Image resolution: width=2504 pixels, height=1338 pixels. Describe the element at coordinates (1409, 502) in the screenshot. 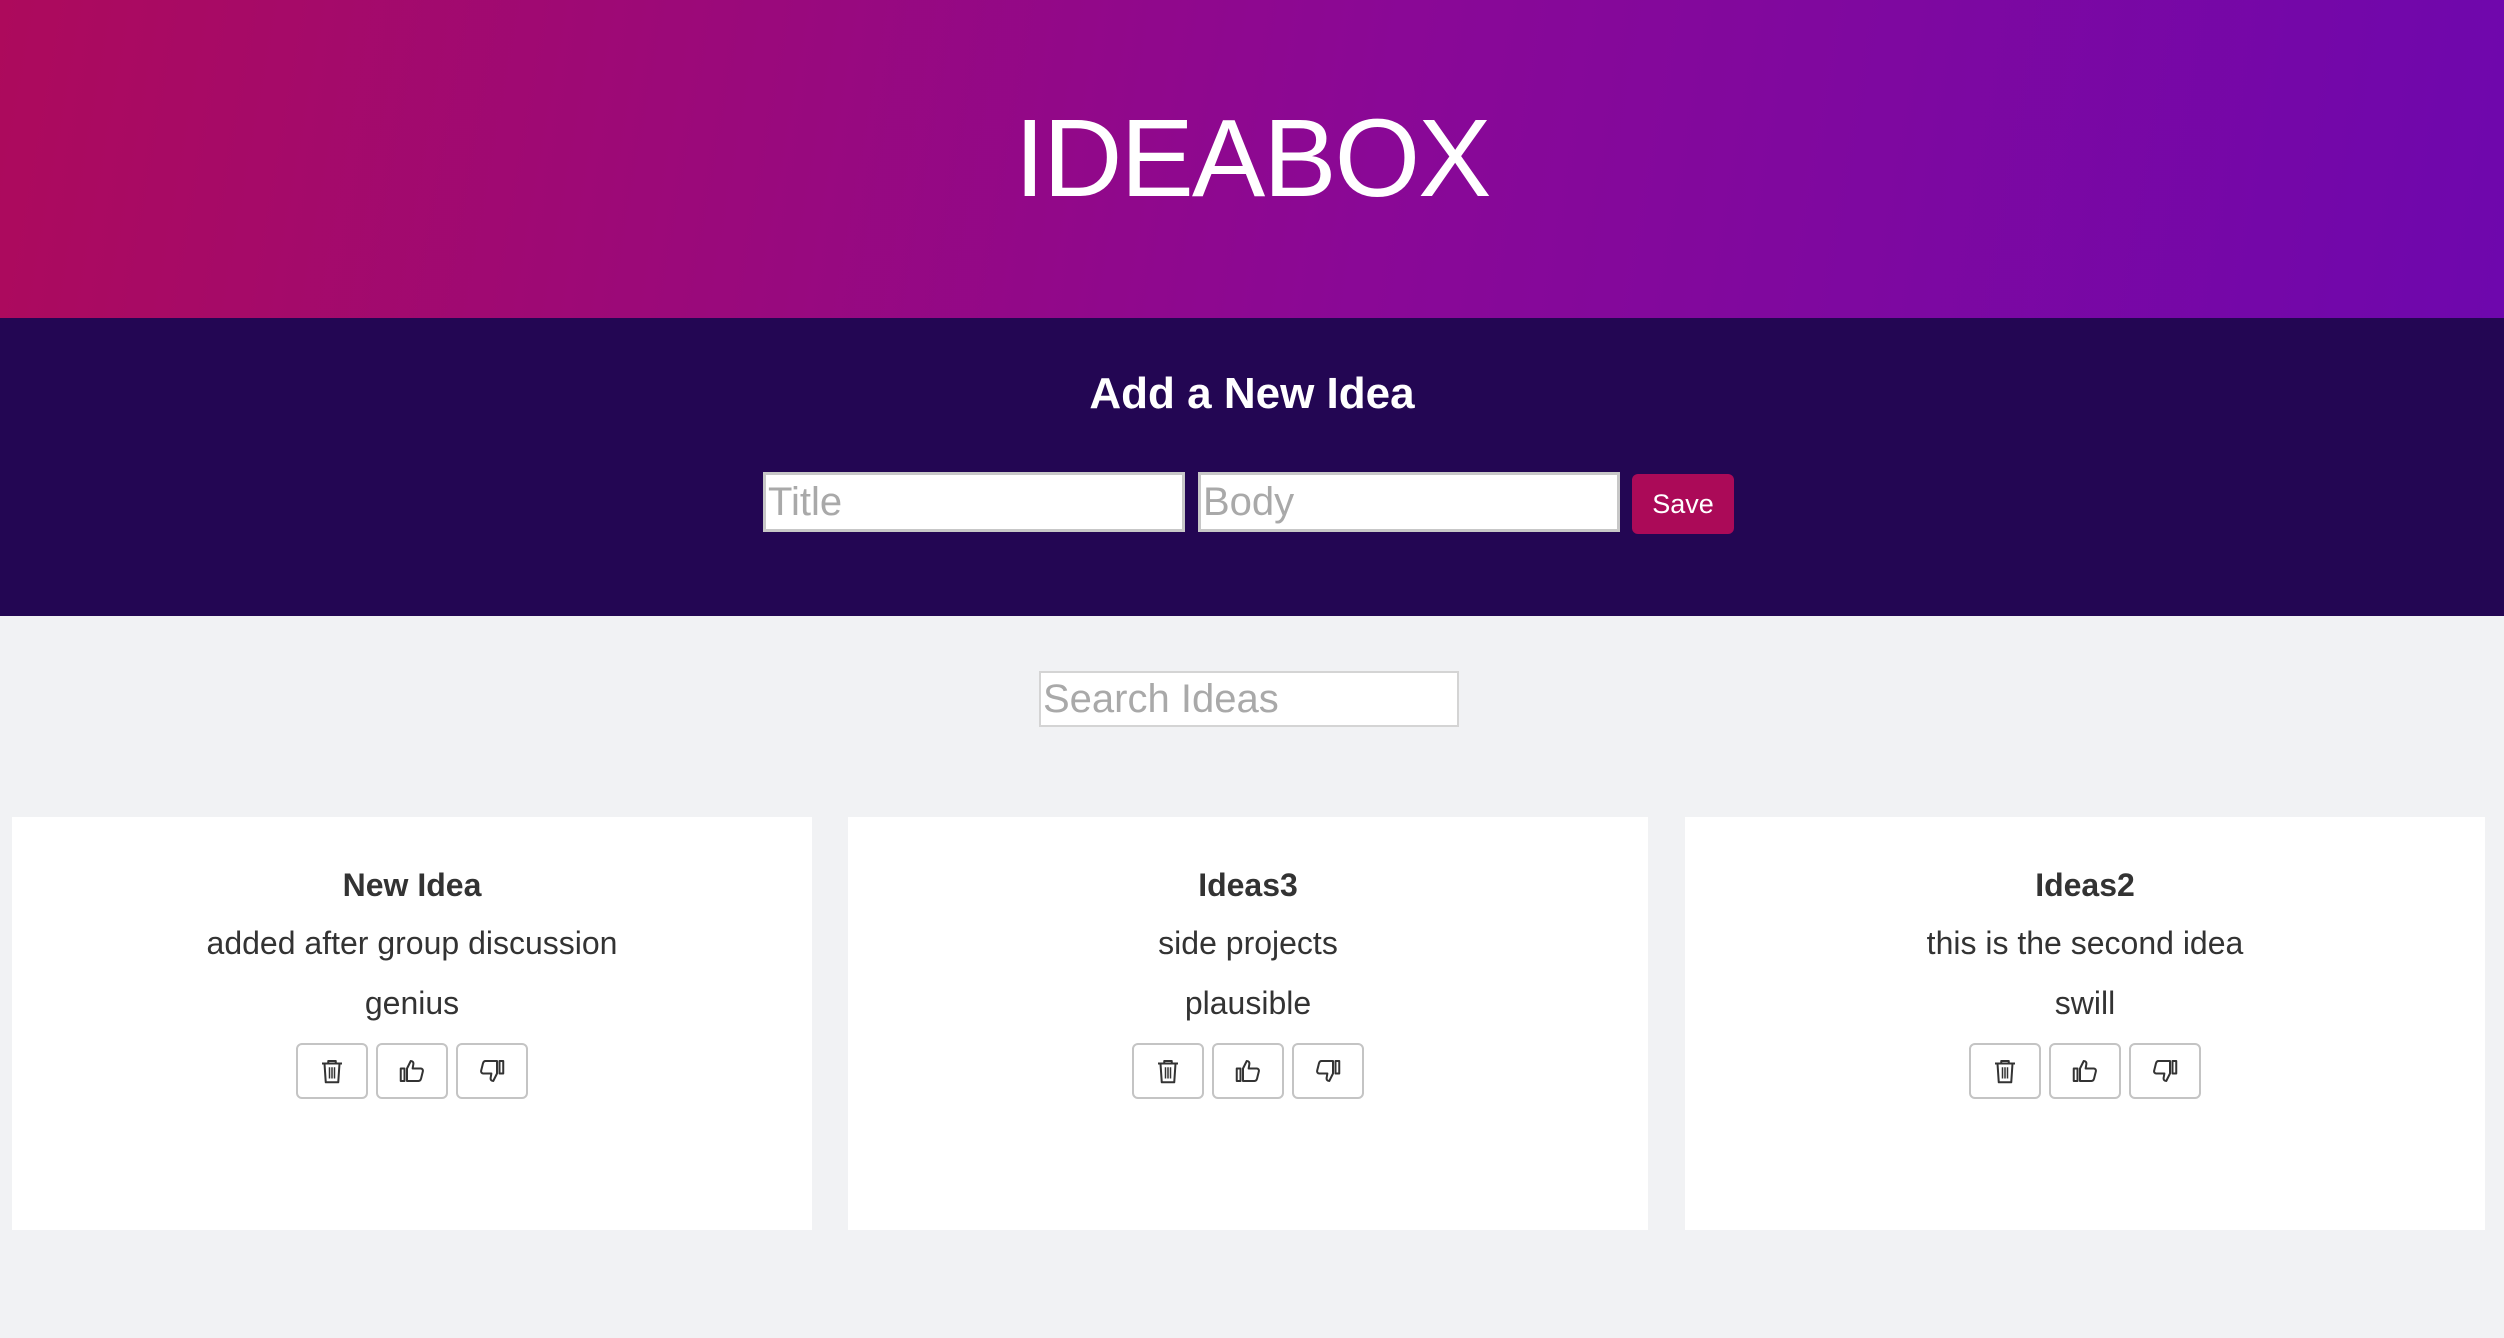

I see `body-input` at that location.